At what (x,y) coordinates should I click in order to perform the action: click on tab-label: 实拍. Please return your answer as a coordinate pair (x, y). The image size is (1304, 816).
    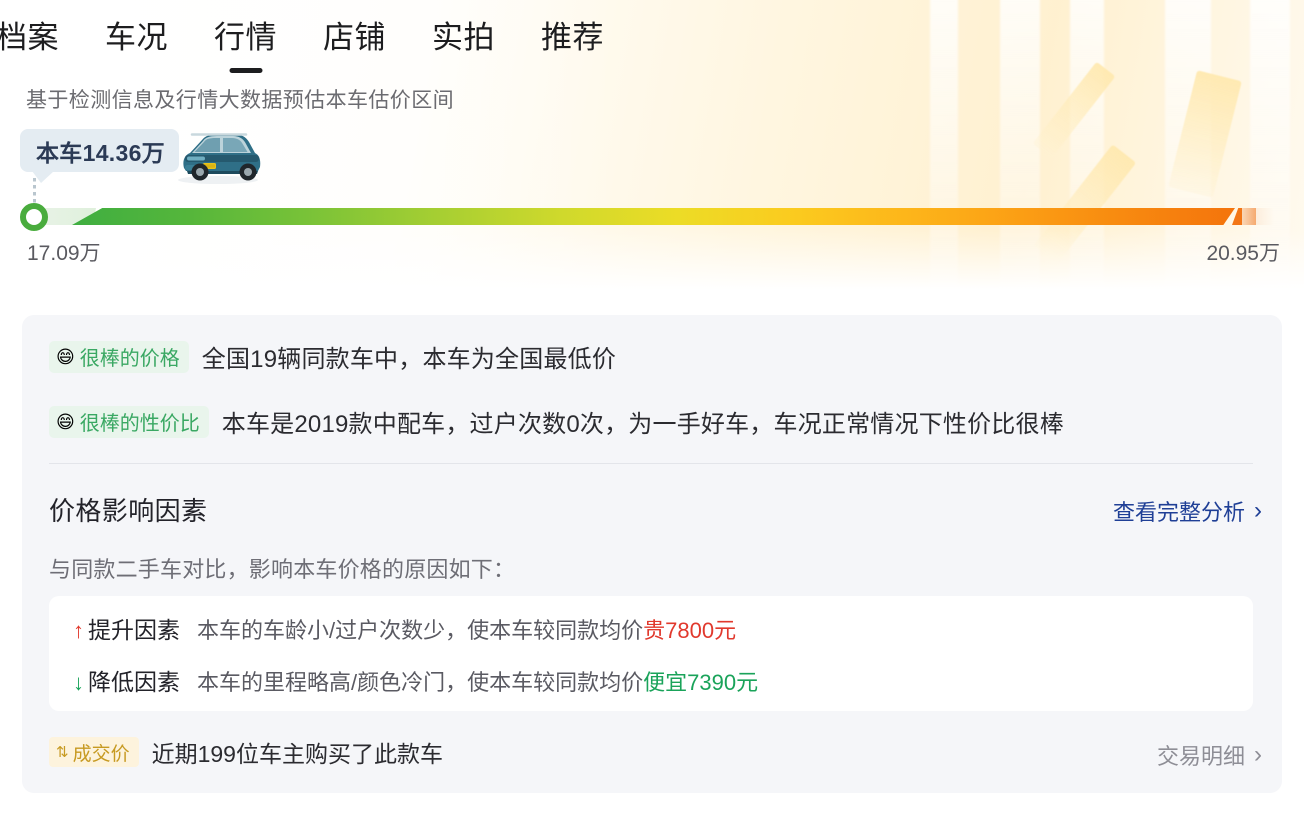
    Looking at the image, I should click on (463, 37).